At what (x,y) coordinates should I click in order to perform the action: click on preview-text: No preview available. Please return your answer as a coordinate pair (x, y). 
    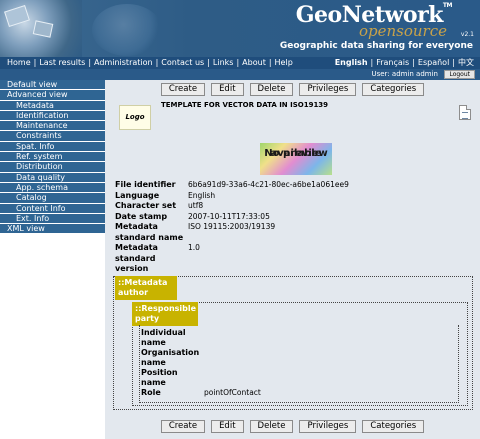
    Looking at the image, I should click on (296, 152).